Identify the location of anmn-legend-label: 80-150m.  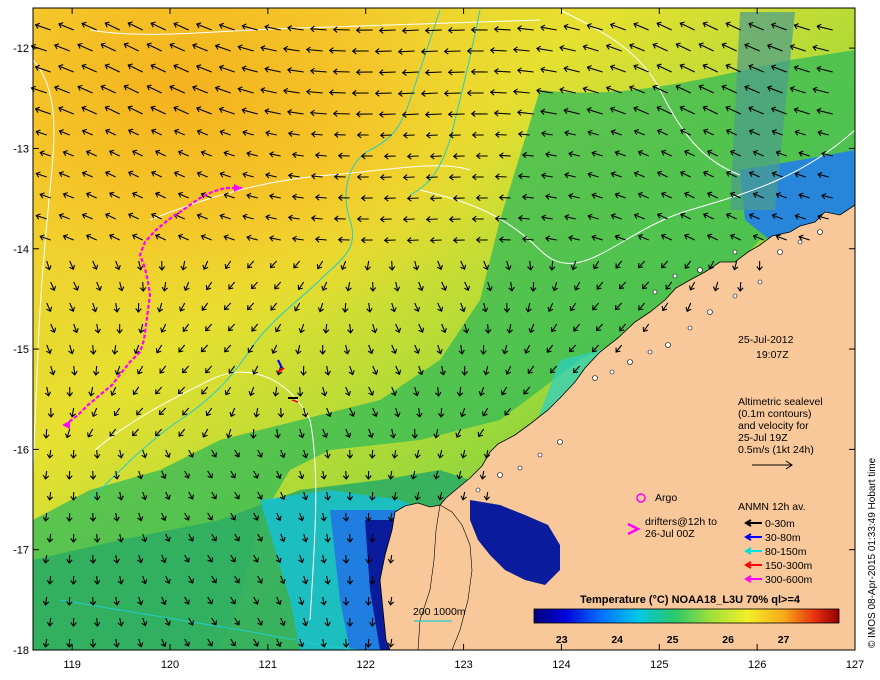
(786, 552).